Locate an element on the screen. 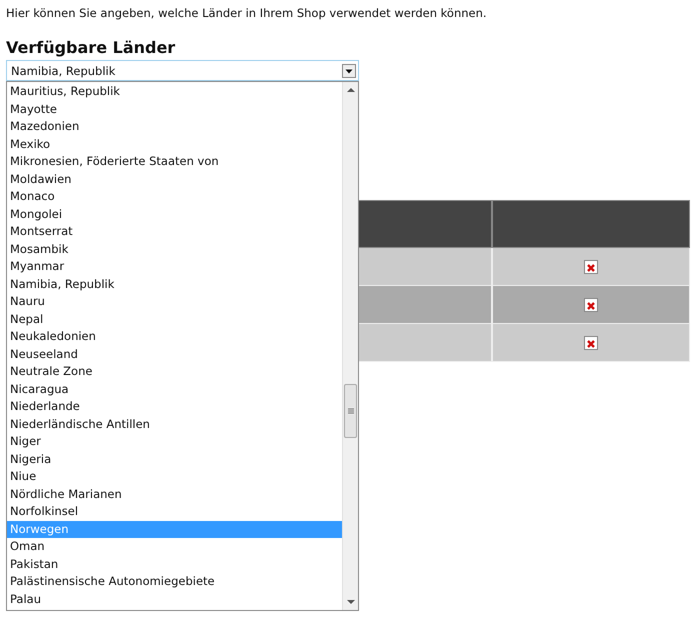 The height and width of the screenshot is (637, 700). dropdown-option: Mazedonien is located at coordinates (174, 127).